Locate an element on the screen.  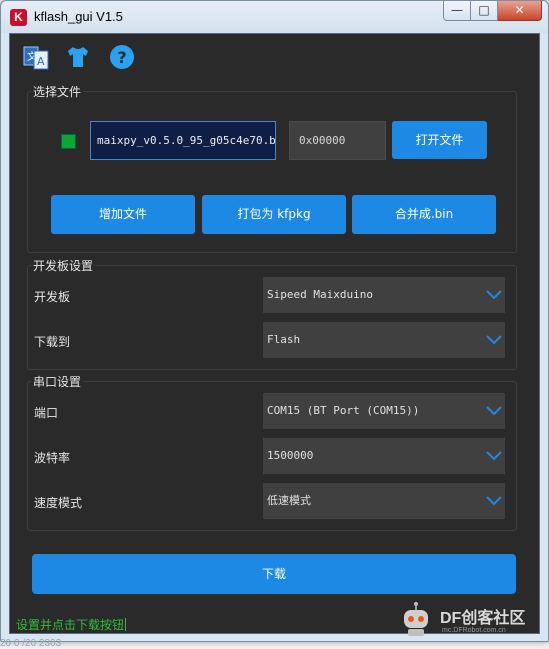
help-icon: ? is located at coordinates (122, 57).